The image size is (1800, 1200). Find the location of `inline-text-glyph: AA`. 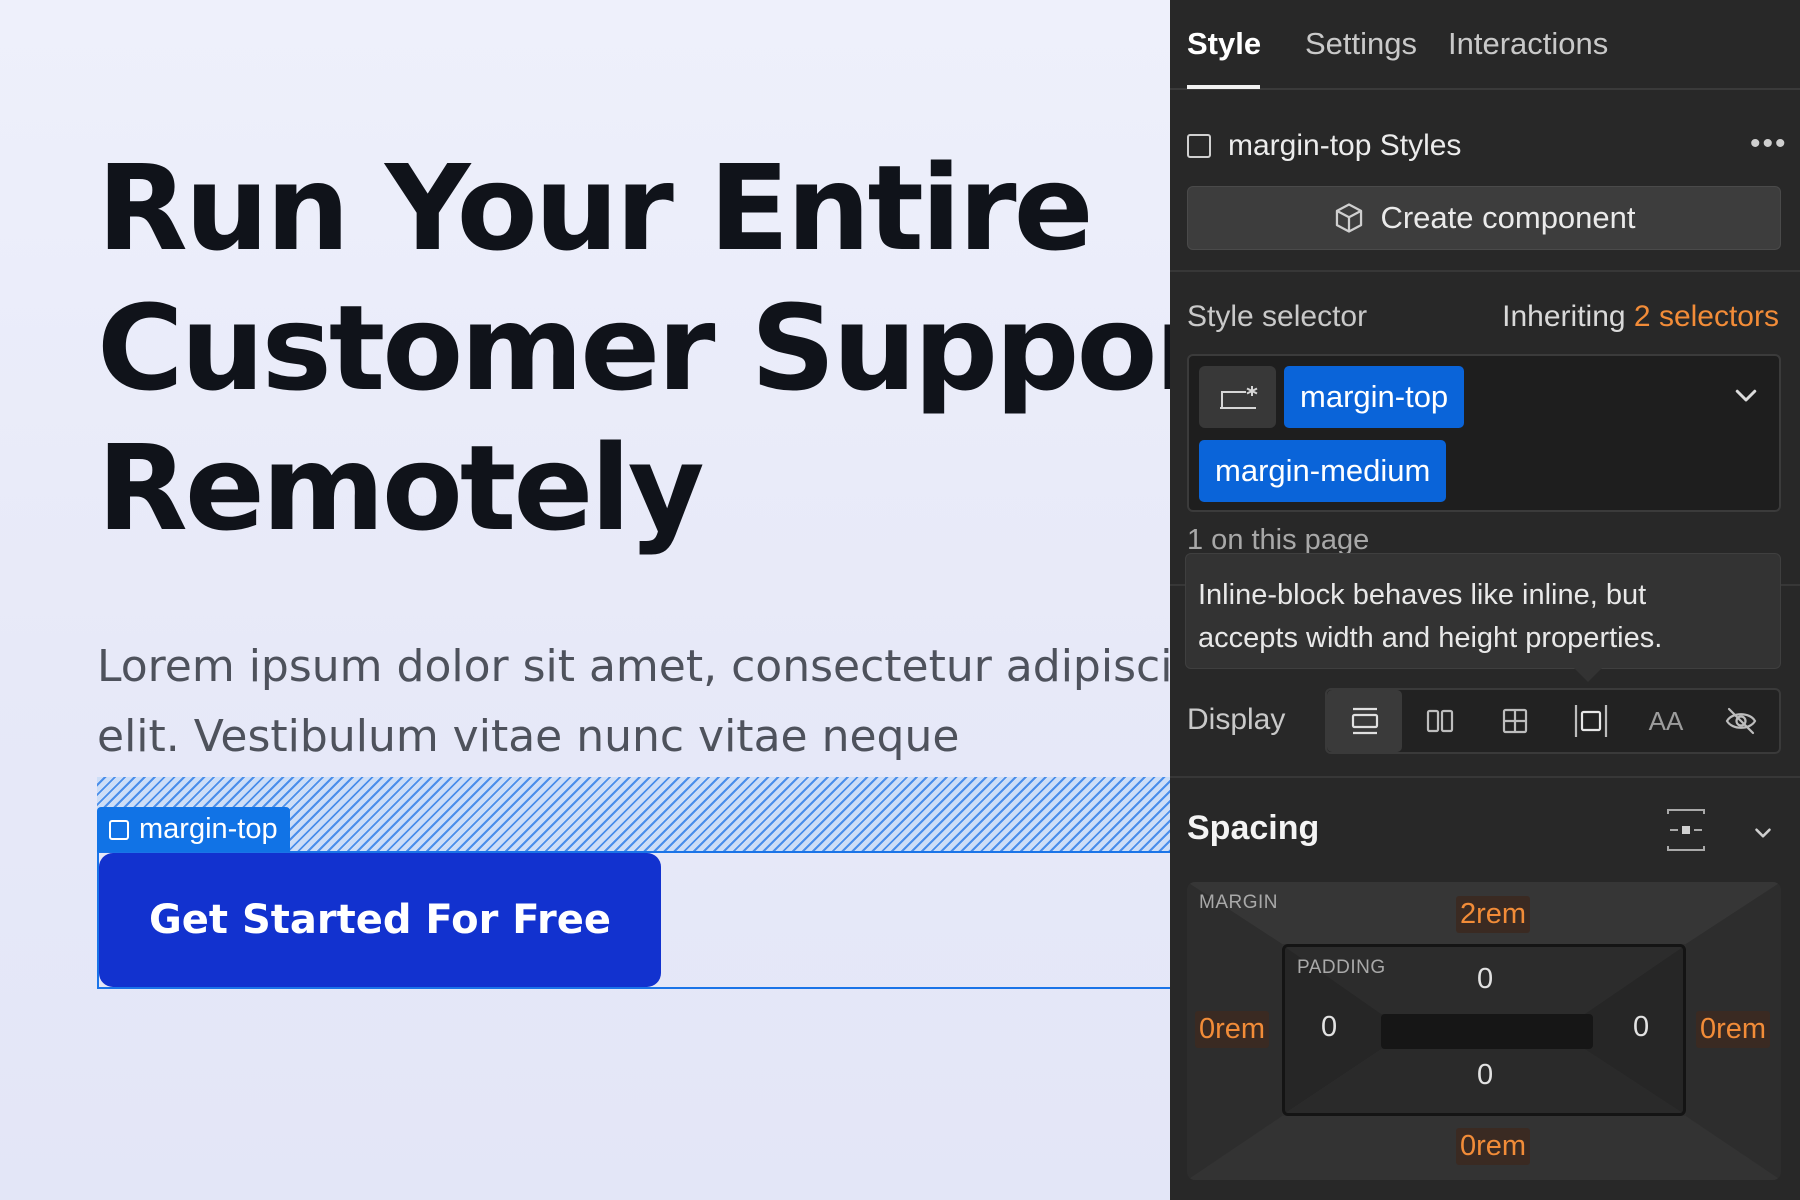

inline-text-glyph: AA is located at coordinates (1666, 721).